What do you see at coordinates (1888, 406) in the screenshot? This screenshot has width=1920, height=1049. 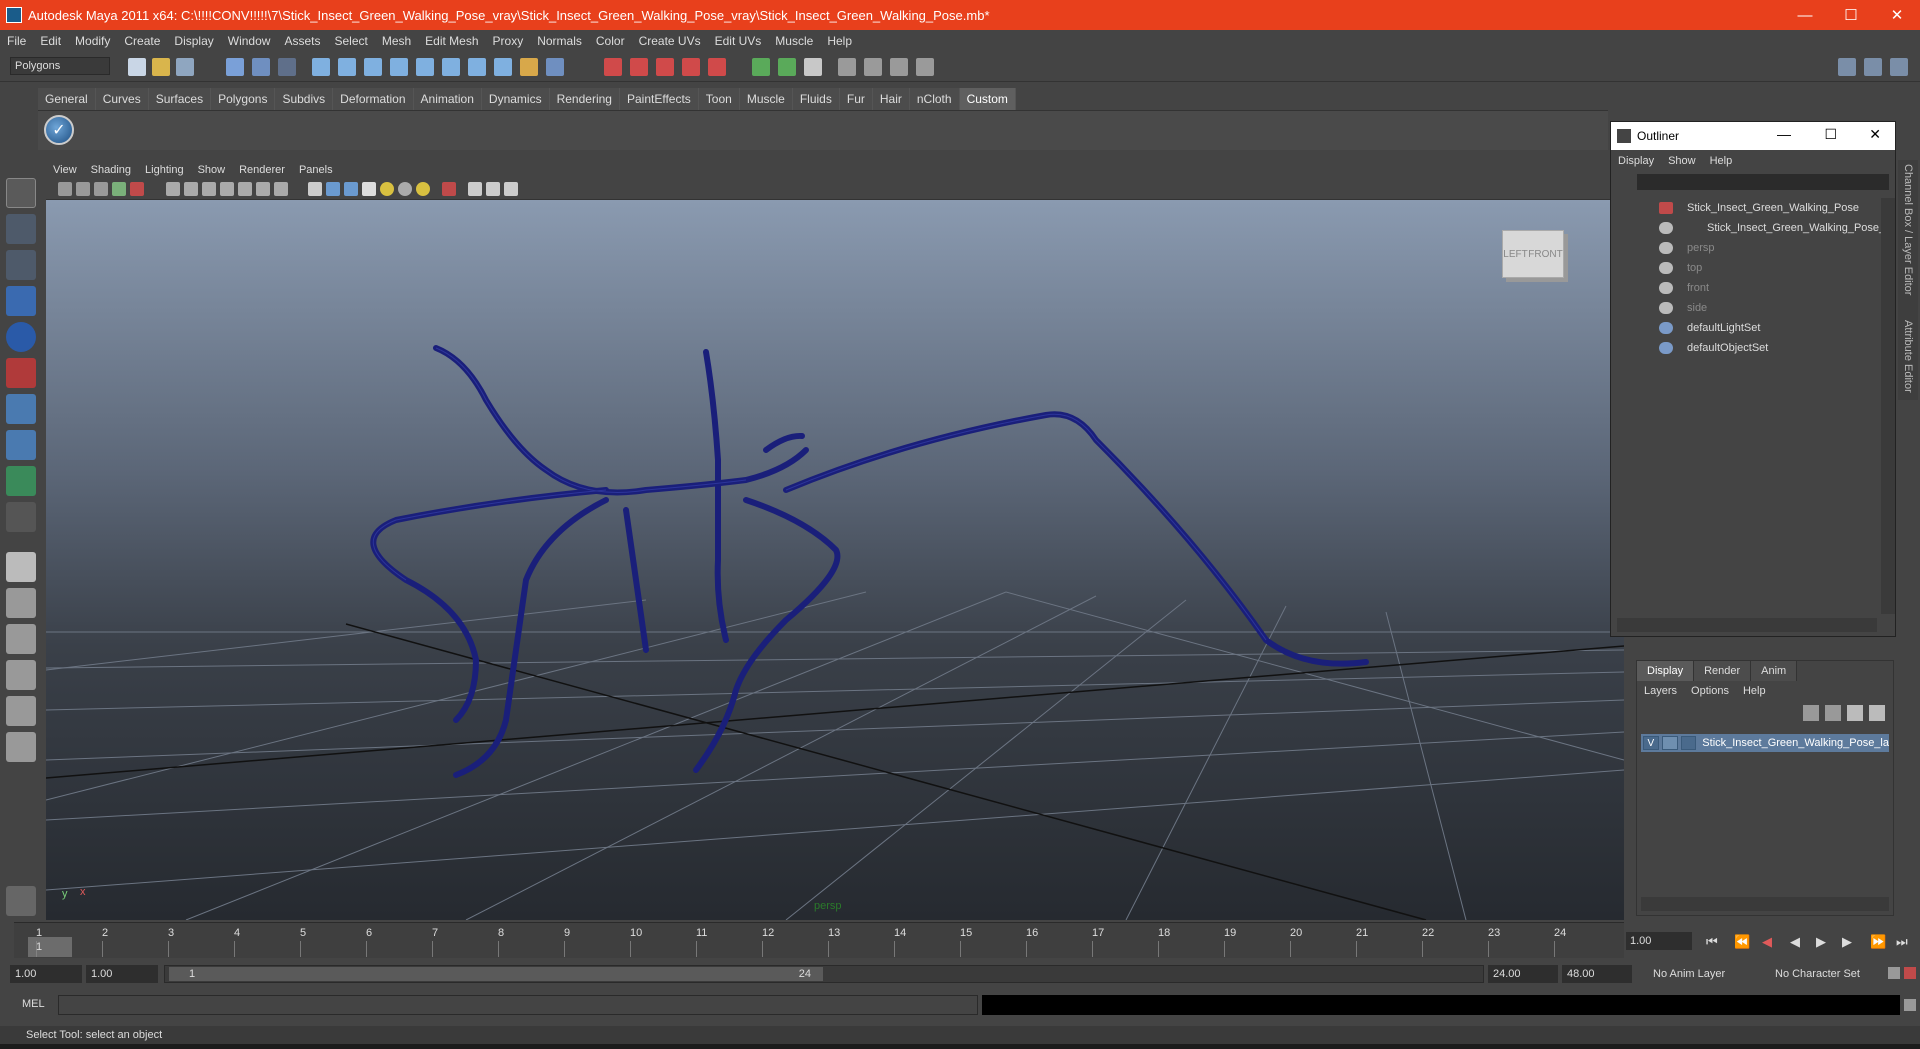 I see `outliner-vertical-scrollbar` at bounding box center [1888, 406].